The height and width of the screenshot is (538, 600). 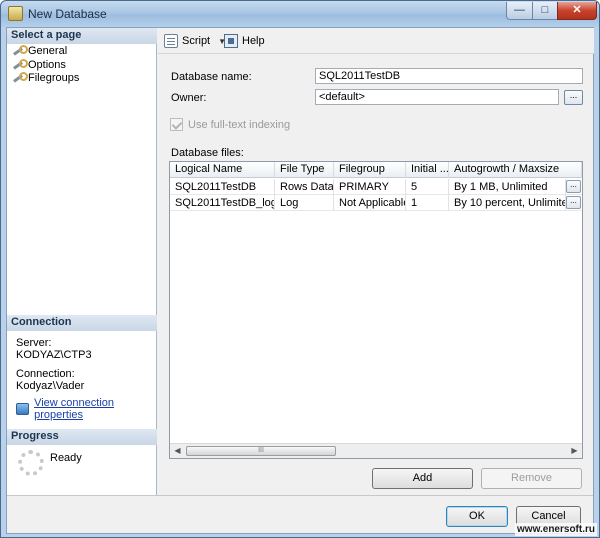 I want to click on maximize-button: □, so click(x=545, y=11).